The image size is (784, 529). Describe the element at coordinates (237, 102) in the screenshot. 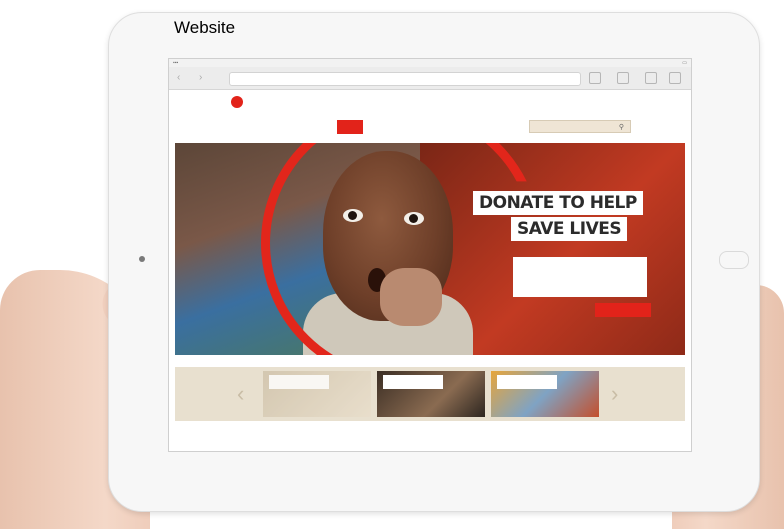

I see `logo-icon` at that location.